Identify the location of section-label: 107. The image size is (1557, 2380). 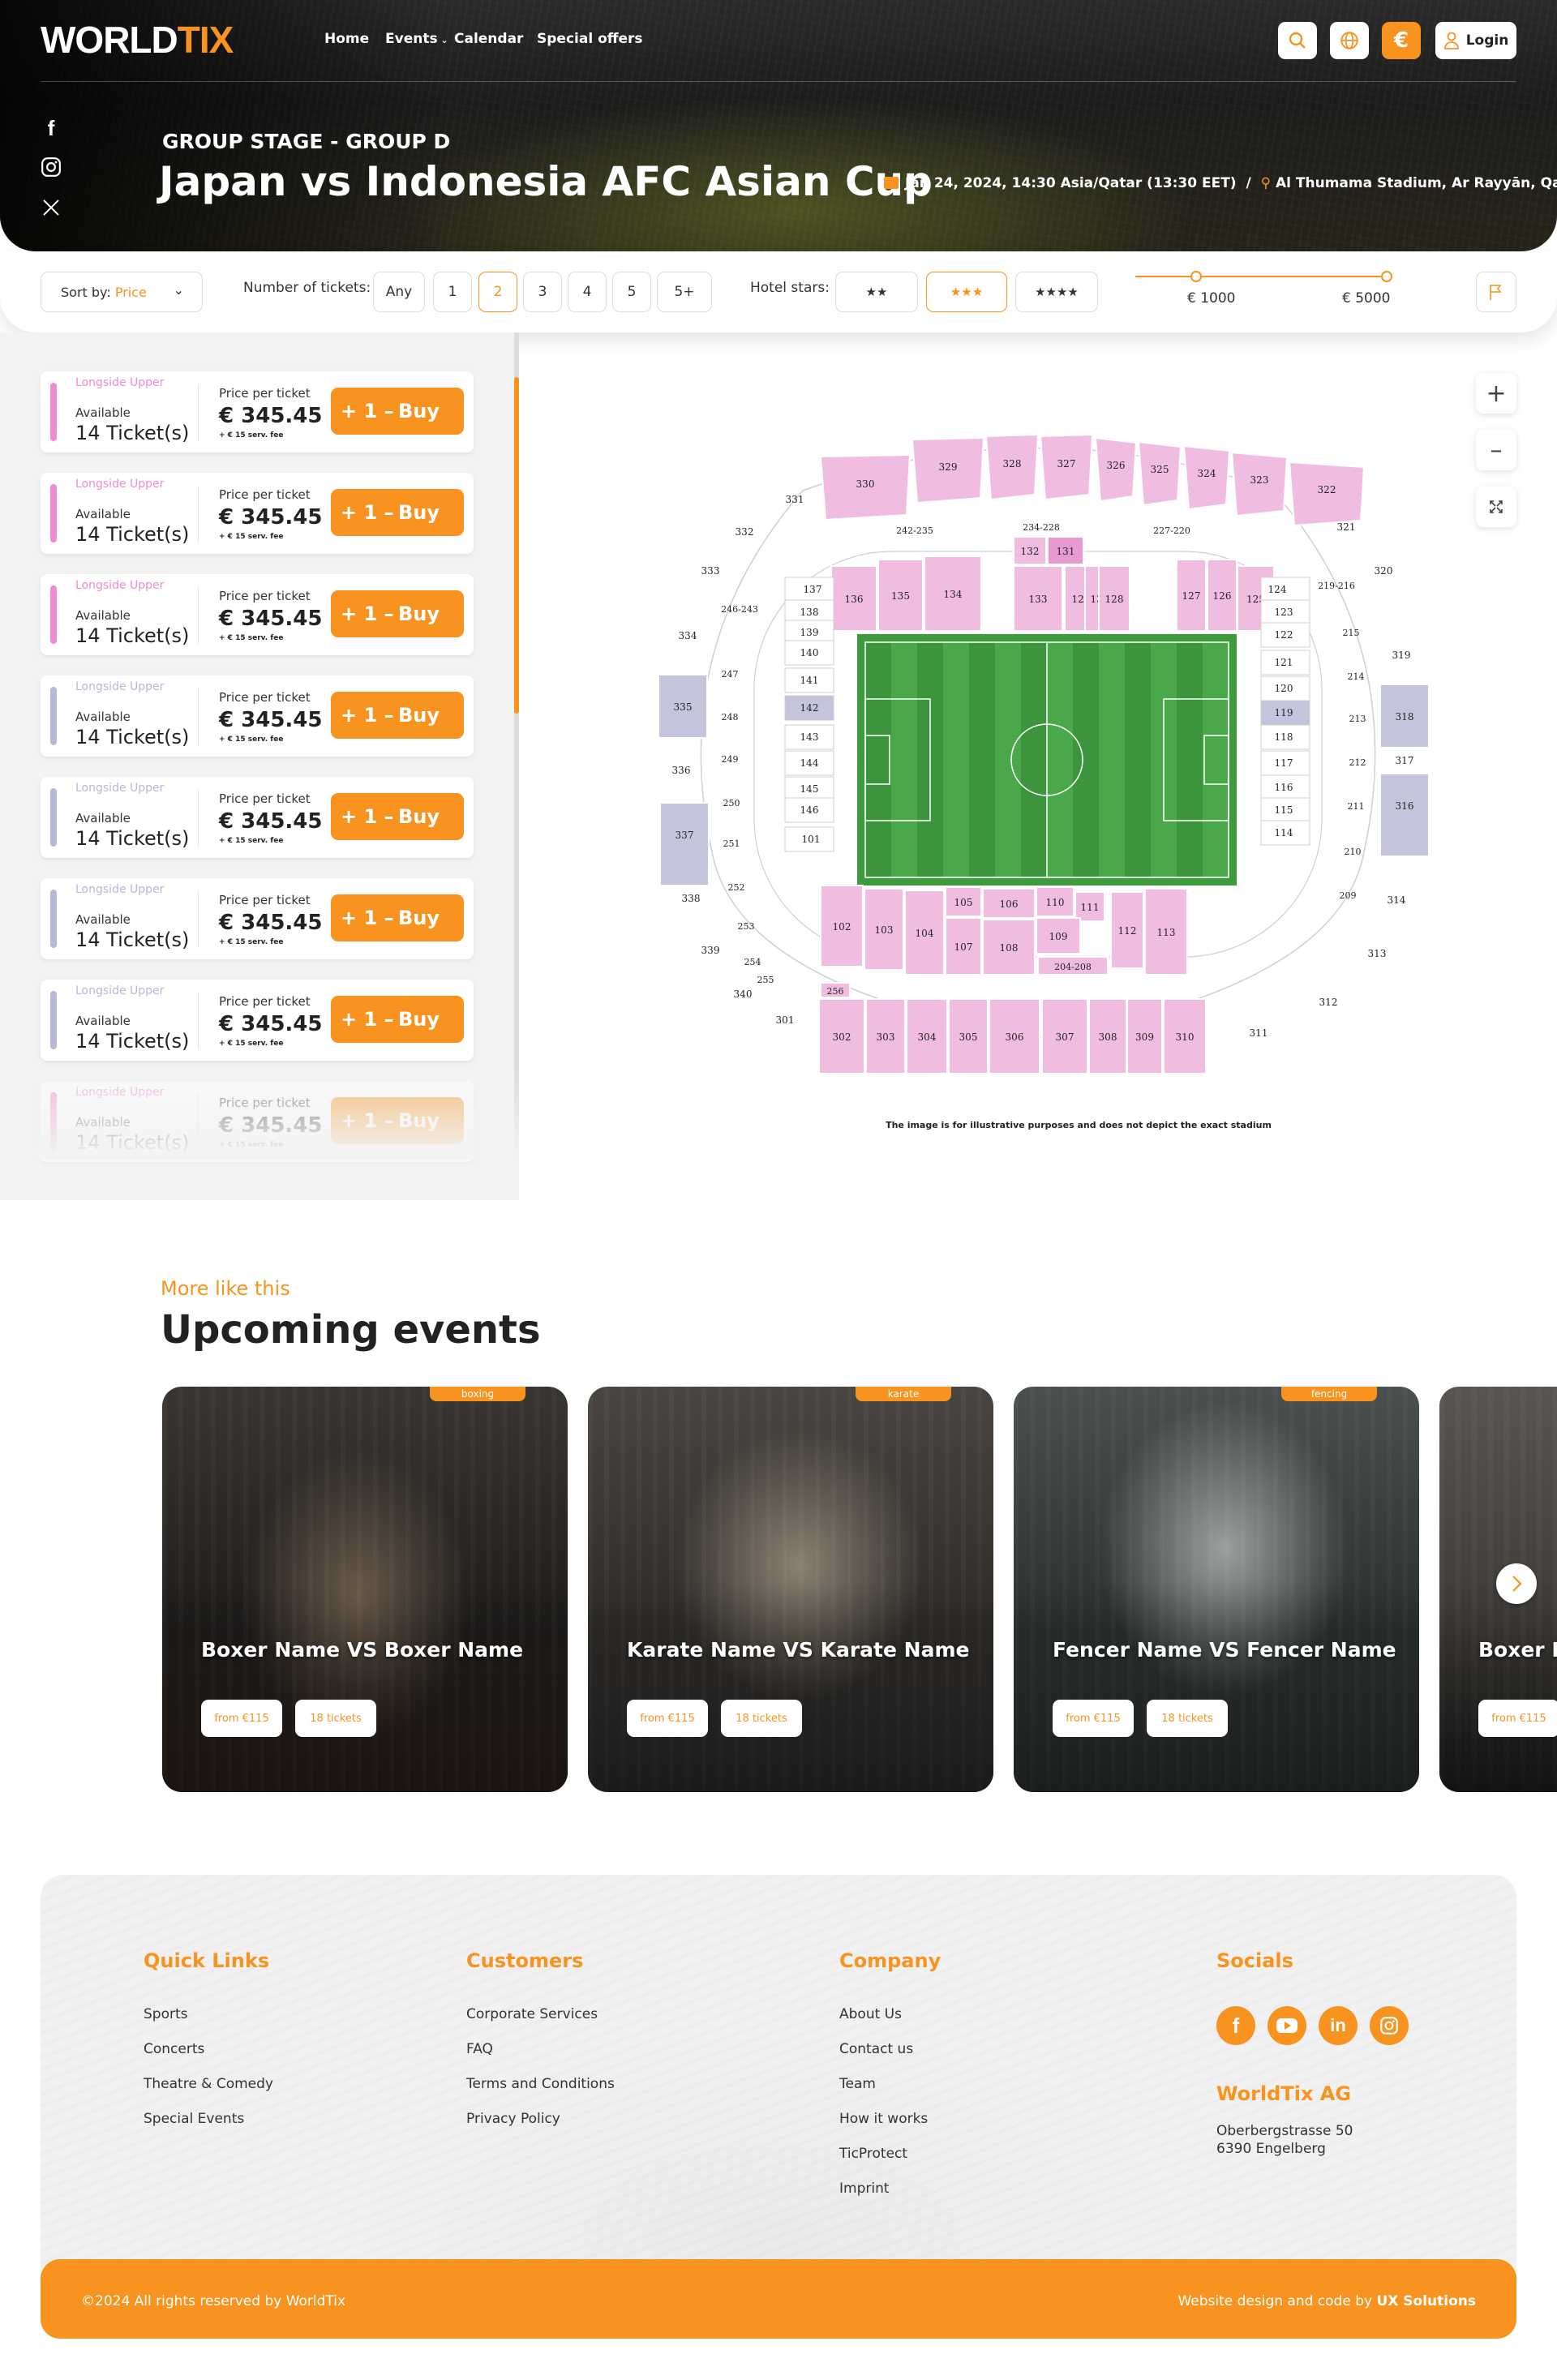
(963, 947).